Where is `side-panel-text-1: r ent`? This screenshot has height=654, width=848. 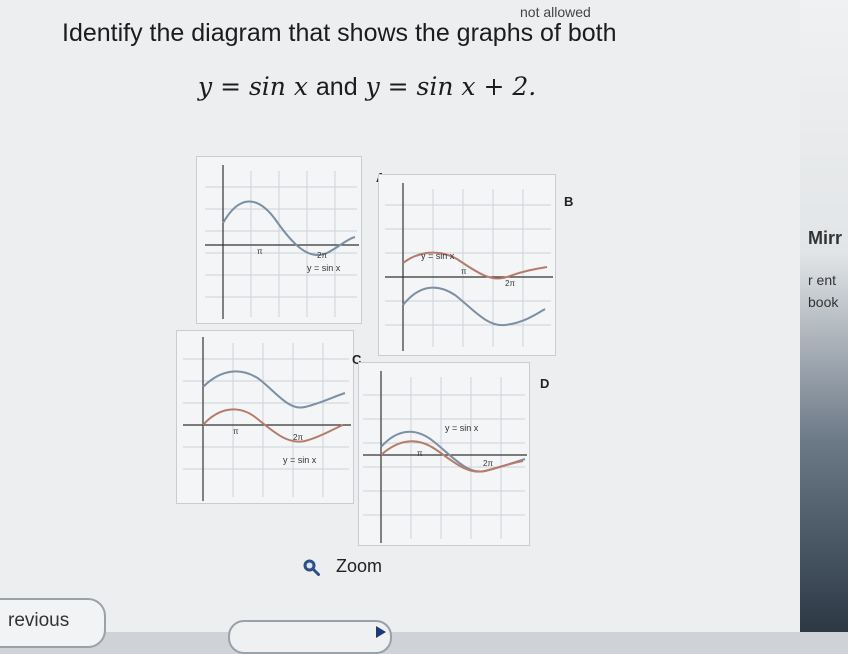 side-panel-text-1: r ent is located at coordinates (822, 280).